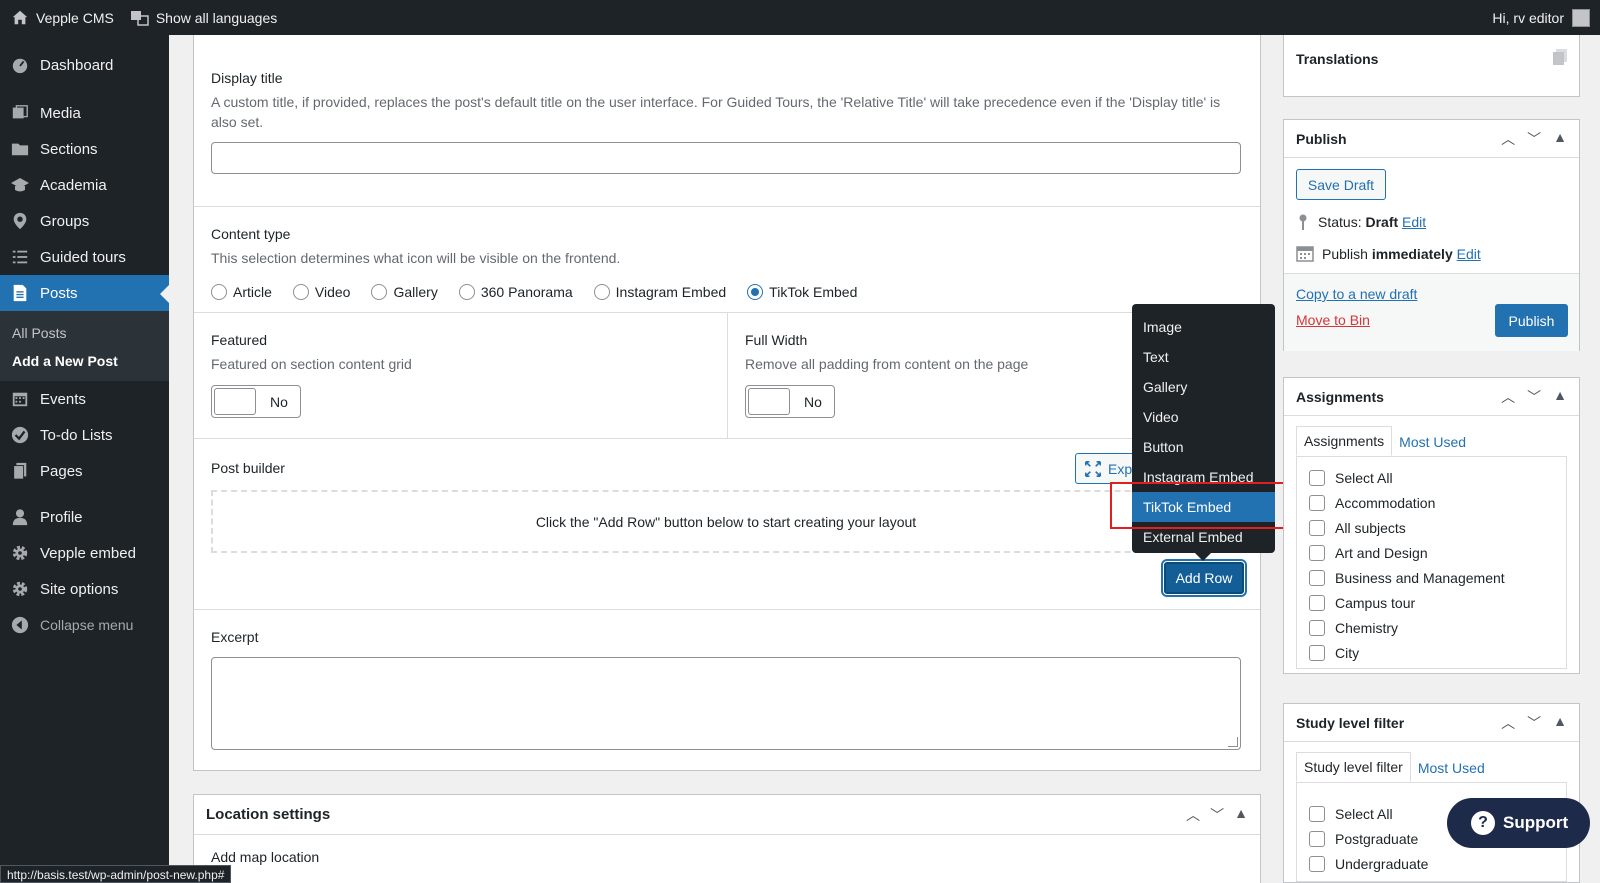 The image size is (1600, 883). Describe the element at coordinates (1353, 767) in the screenshot. I see `tab-study-level-filter: Study level filter` at that location.